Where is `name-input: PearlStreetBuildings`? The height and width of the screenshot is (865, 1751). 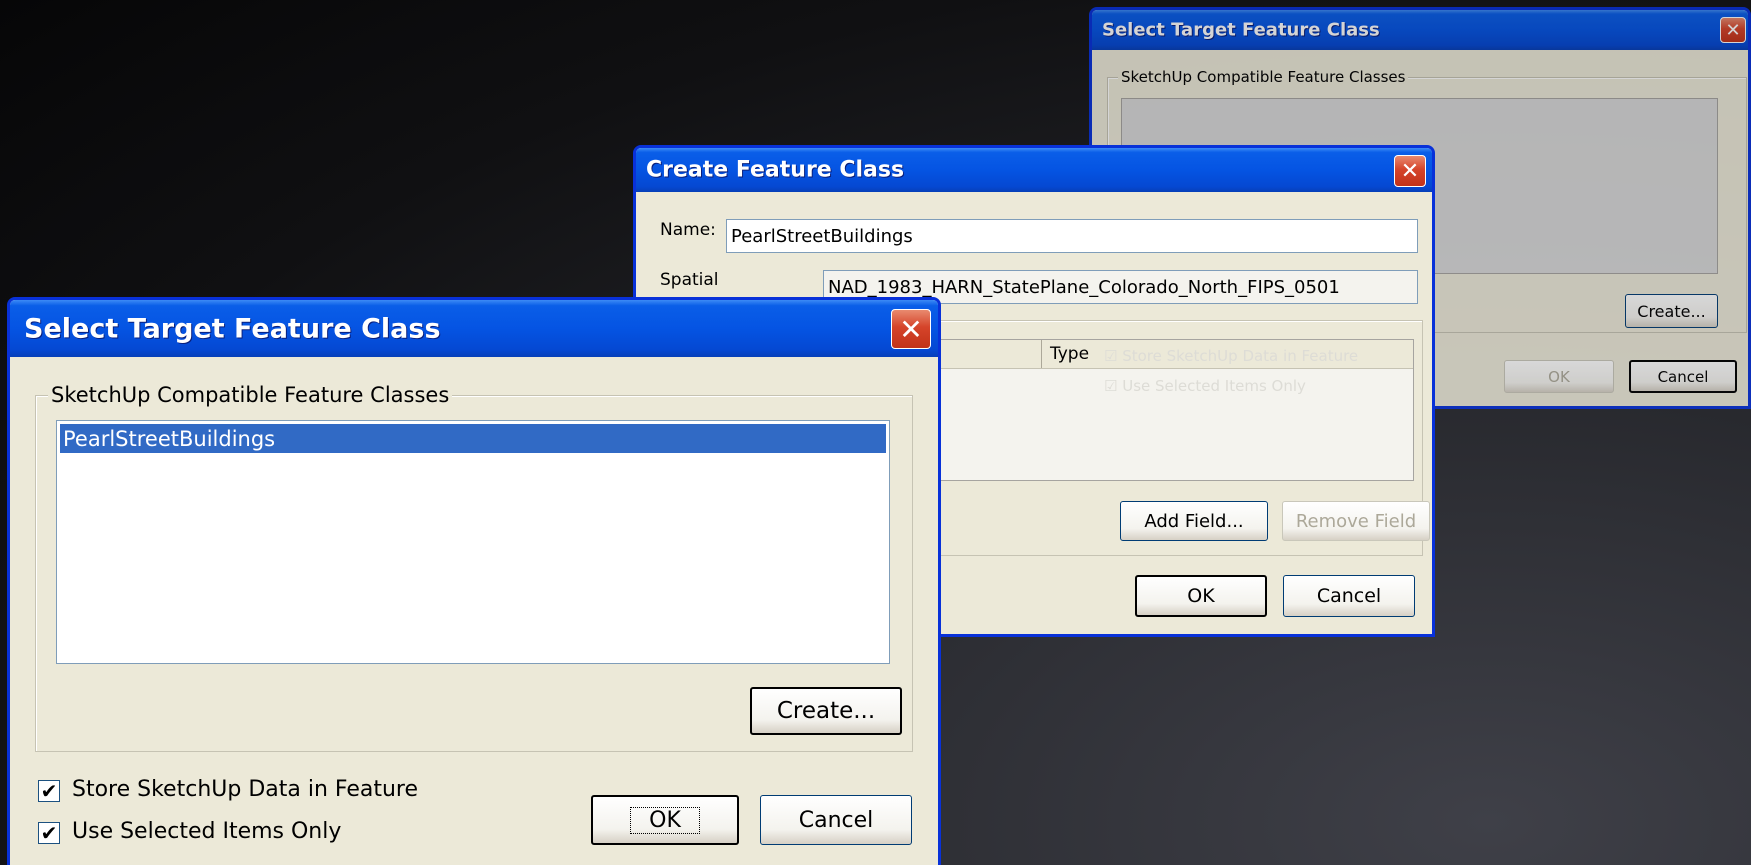 name-input: PearlStreetBuildings is located at coordinates (1072, 236).